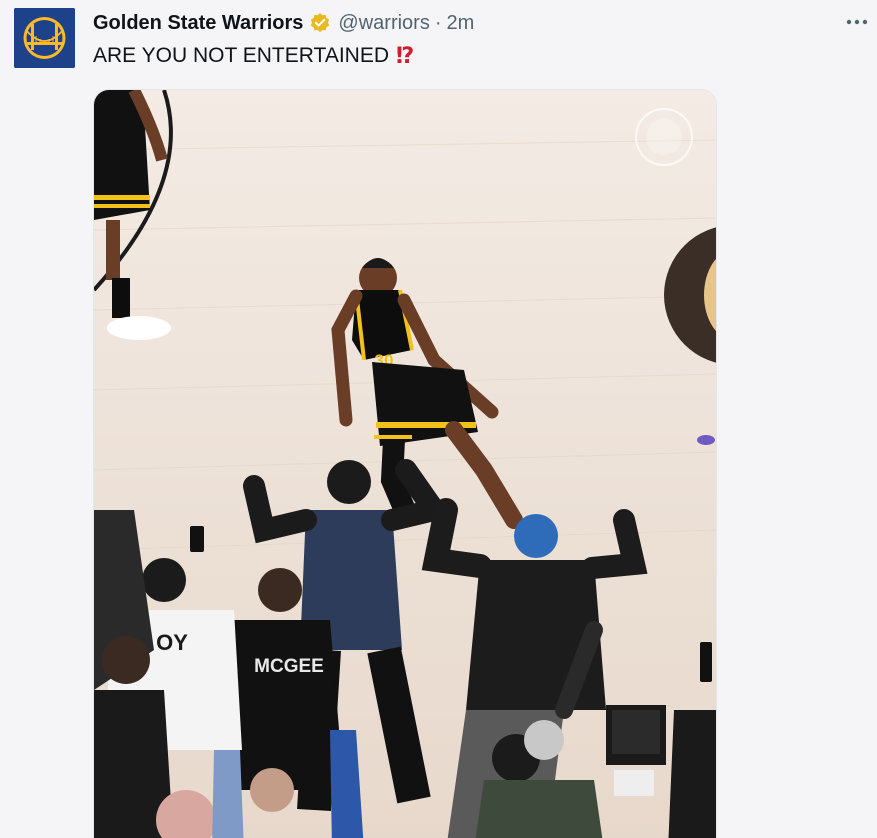  Describe the element at coordinates (172, 642) in the screenshot. I see `fan-shirt-text: OY` at that location.